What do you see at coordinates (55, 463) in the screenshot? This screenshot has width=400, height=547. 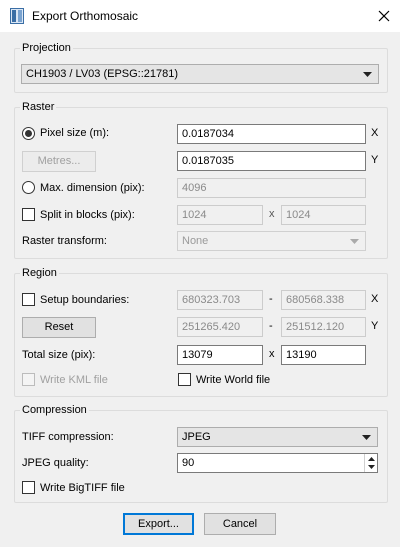 I see `jpeg-quality-label: JPEG quality:` at bounding box center [55, 463].